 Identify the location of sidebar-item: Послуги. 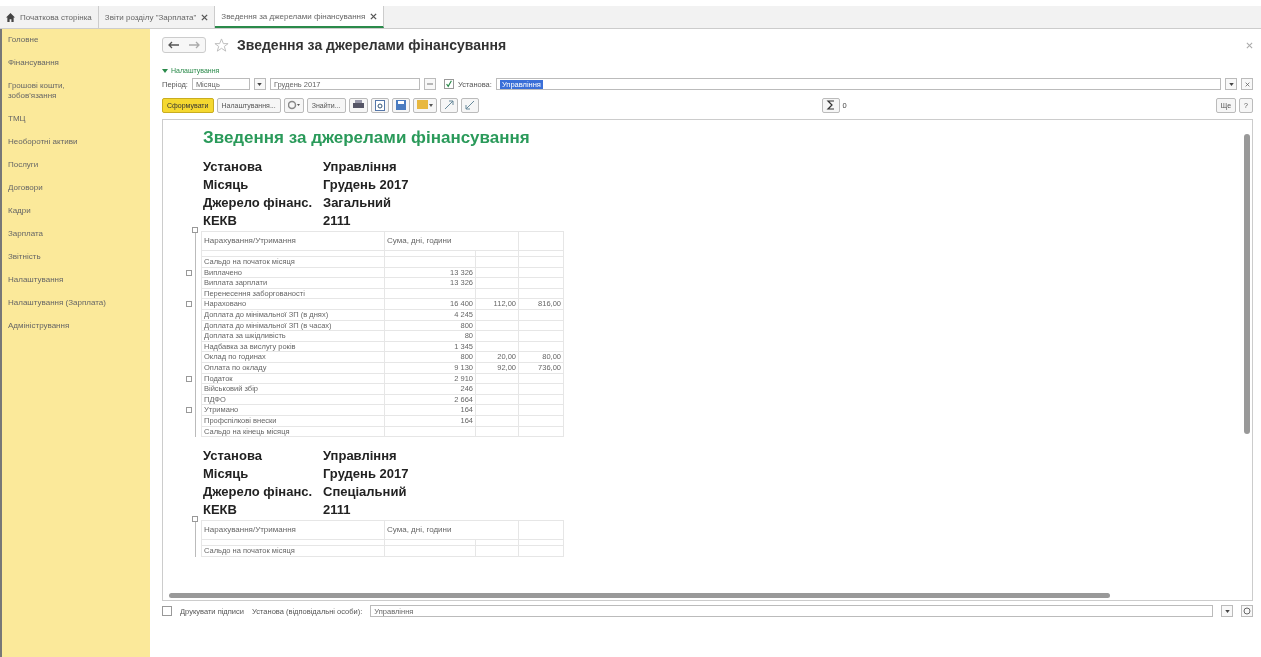
(53, 165).